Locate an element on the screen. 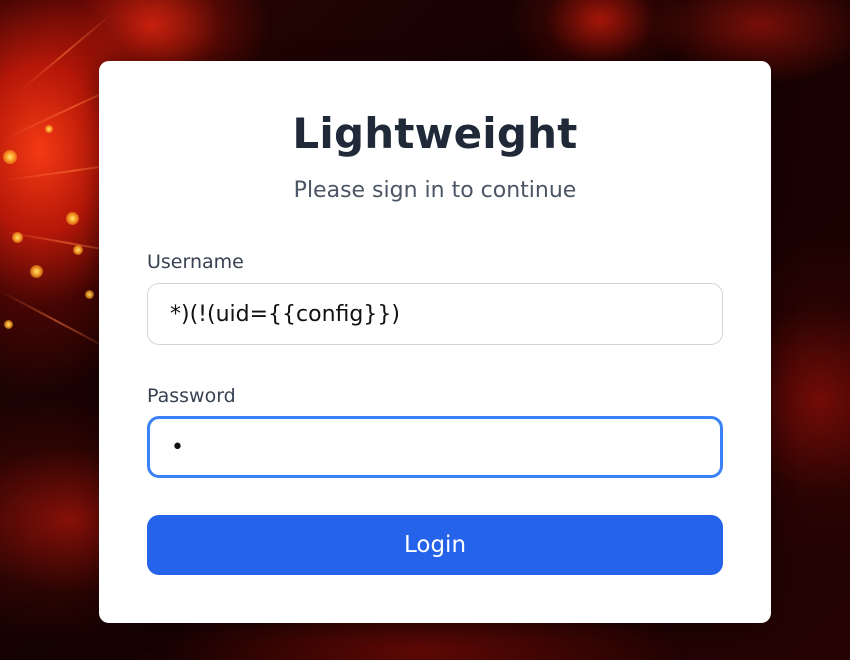  login-button: Login is located at coordinates (435, 545).